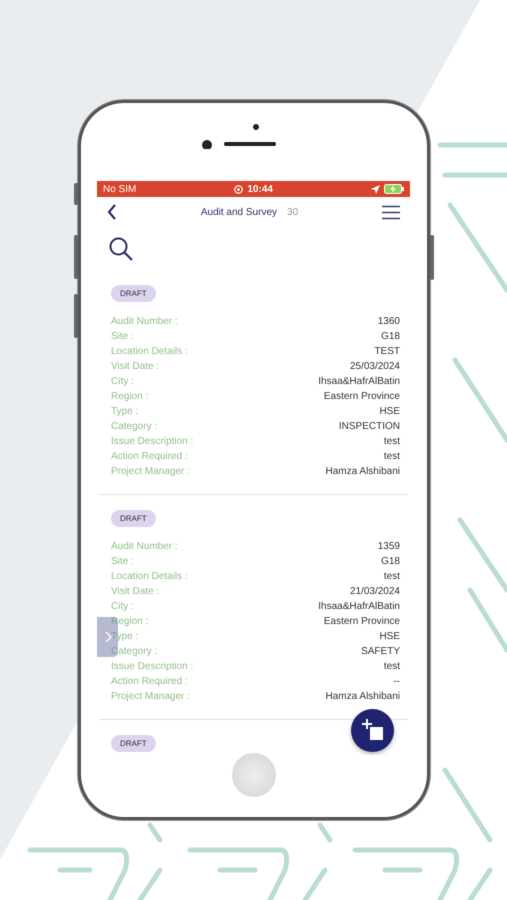 Image resolution: width=507 pixels, height=900 pixels. What do you see at coordinates (375, 189) in the screenshot?
I see `location-icon` at bounding box center [375, 189].